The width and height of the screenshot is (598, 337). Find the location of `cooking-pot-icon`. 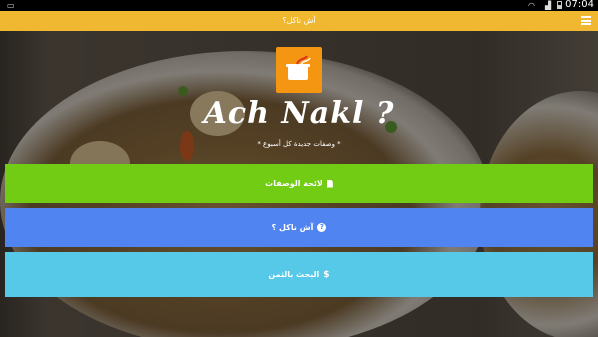

cooking-pot-icon is located at coordinates (298, 67).